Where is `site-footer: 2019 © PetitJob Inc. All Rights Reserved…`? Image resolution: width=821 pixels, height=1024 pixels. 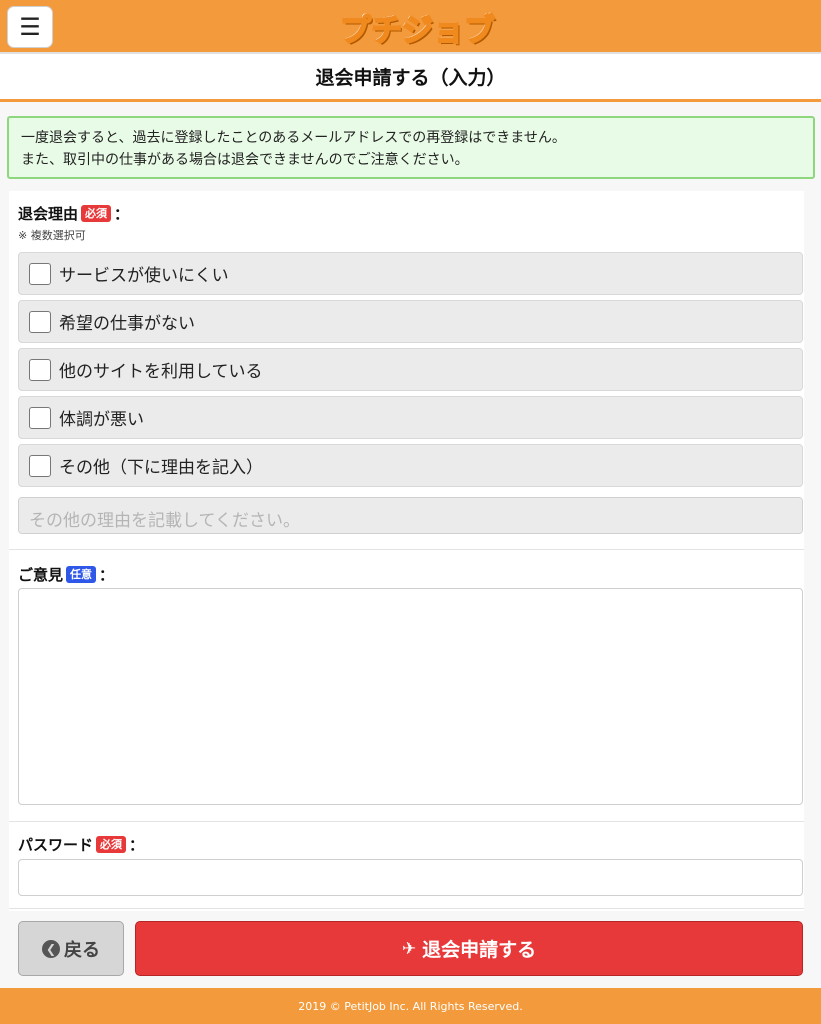
site-footer: 2019 © PetitJob Inc. All Rights Reserved… is located at coordinates (410, 1006).